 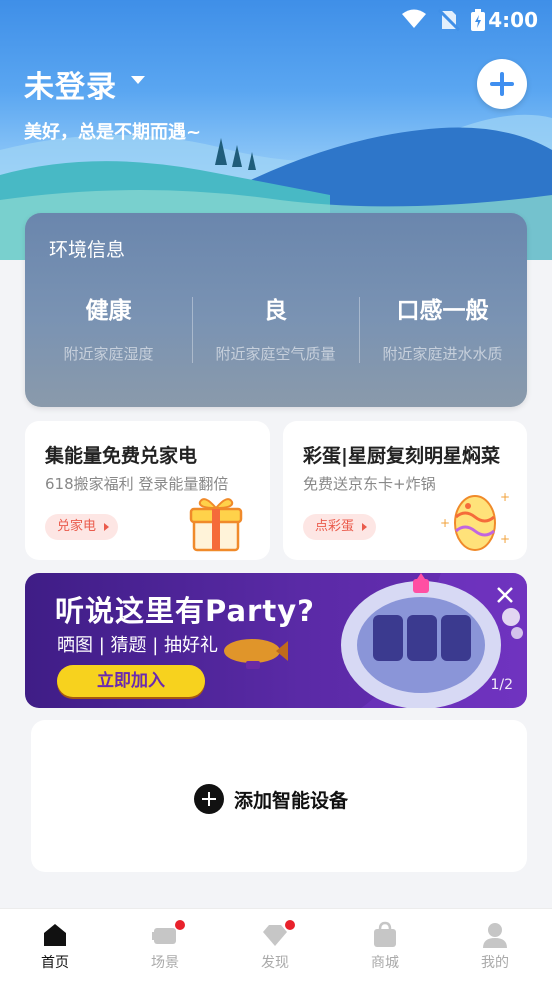 I want to click on add-device-card: 添加智能设备, so click(x=279, y=796).